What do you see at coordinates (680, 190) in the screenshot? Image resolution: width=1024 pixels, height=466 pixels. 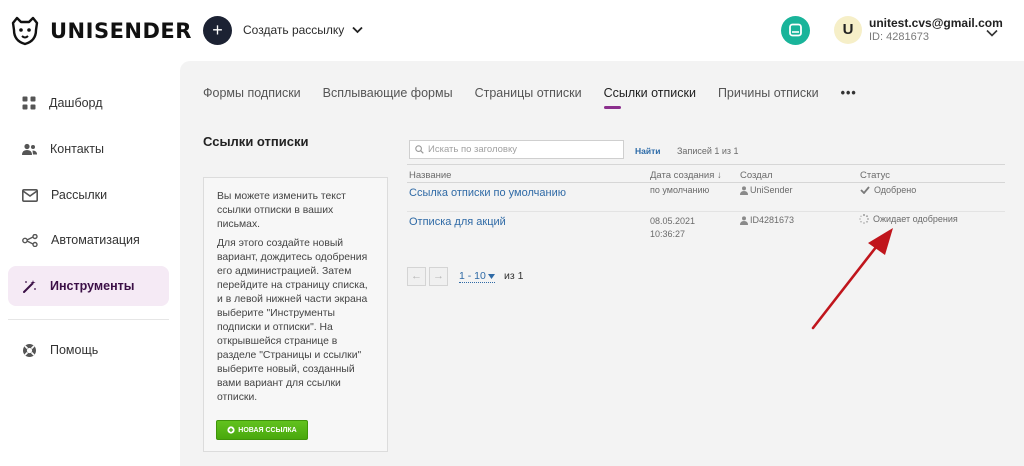 I see `table-row-date: по умолчанию` at bounding box center [680, 190].